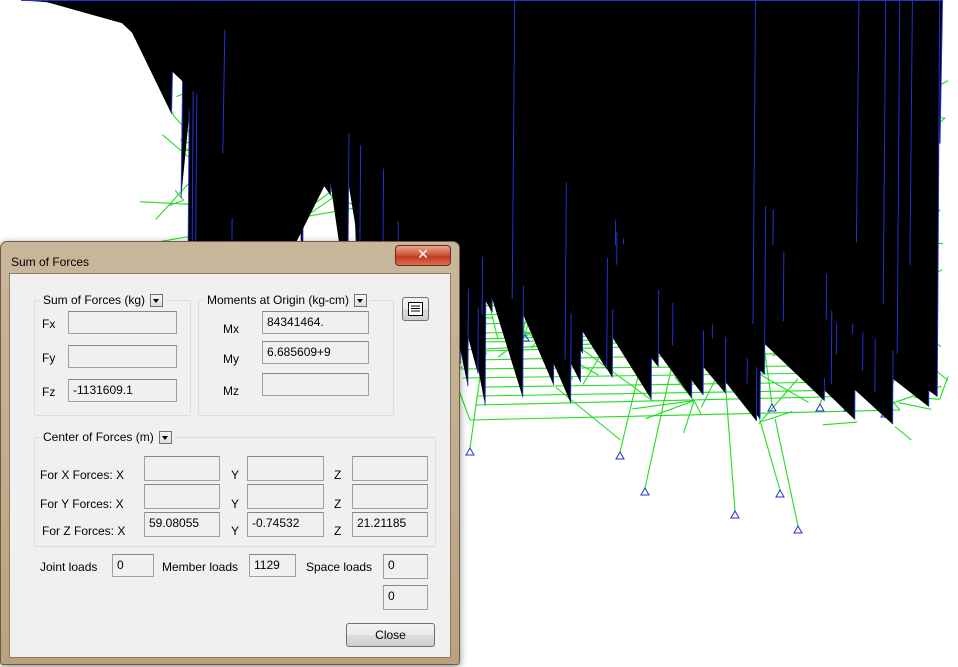  I want to click on sum-of-forces-group-header: Sum of Forces (kg), so click(103, 300).